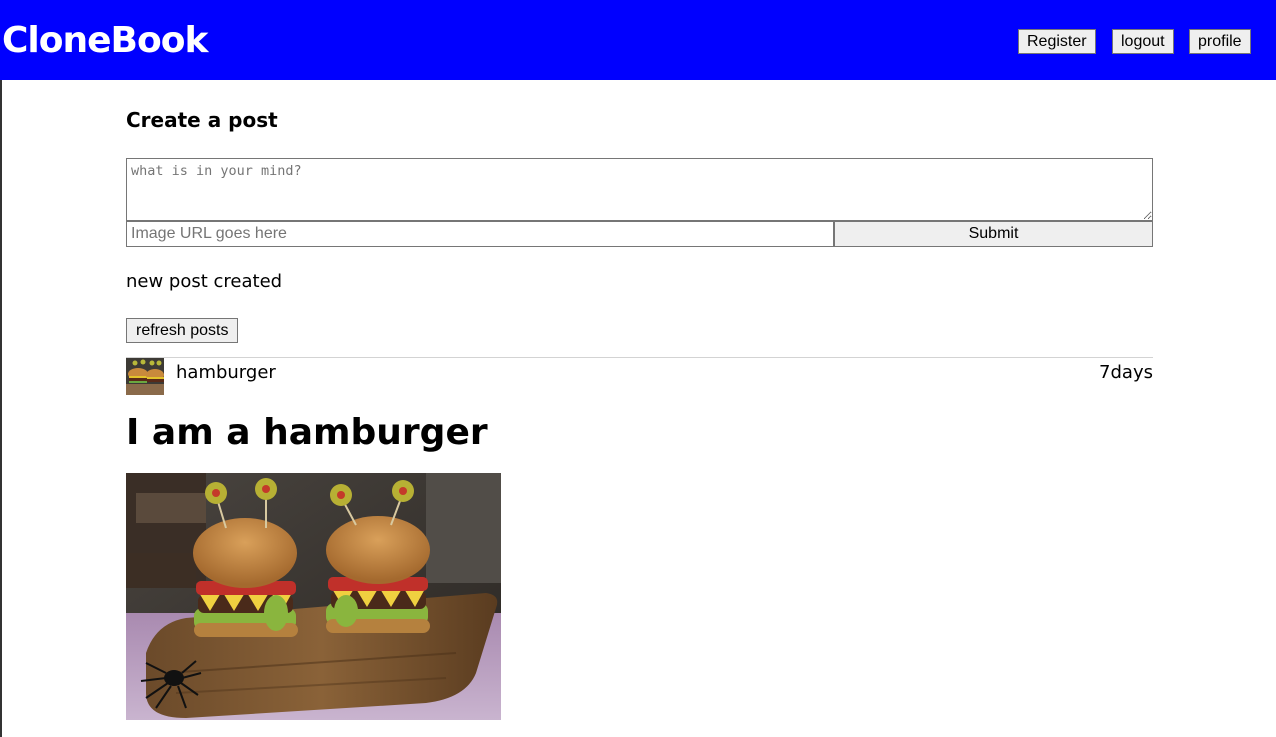  I want to click on brand-logo: CloneBook, so click(105, 41).